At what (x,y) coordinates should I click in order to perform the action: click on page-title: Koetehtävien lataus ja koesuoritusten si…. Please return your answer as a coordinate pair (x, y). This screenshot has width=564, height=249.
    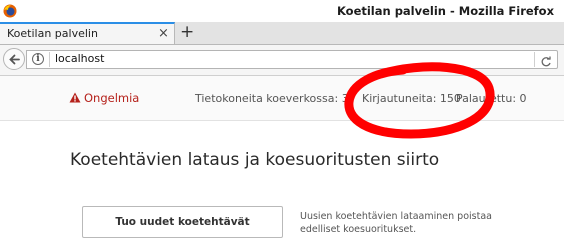
    Looking at the image, I should click on (255, 160).